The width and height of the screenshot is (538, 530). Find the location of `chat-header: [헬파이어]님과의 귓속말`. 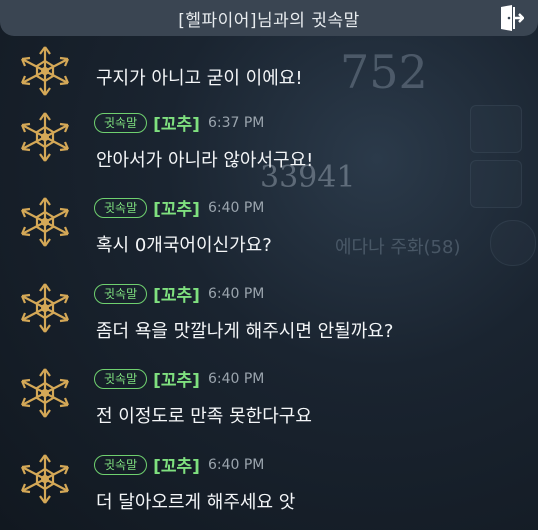

chat-header: [헬파이어]님과의 귓속말 is located at coordinates (269, 18).